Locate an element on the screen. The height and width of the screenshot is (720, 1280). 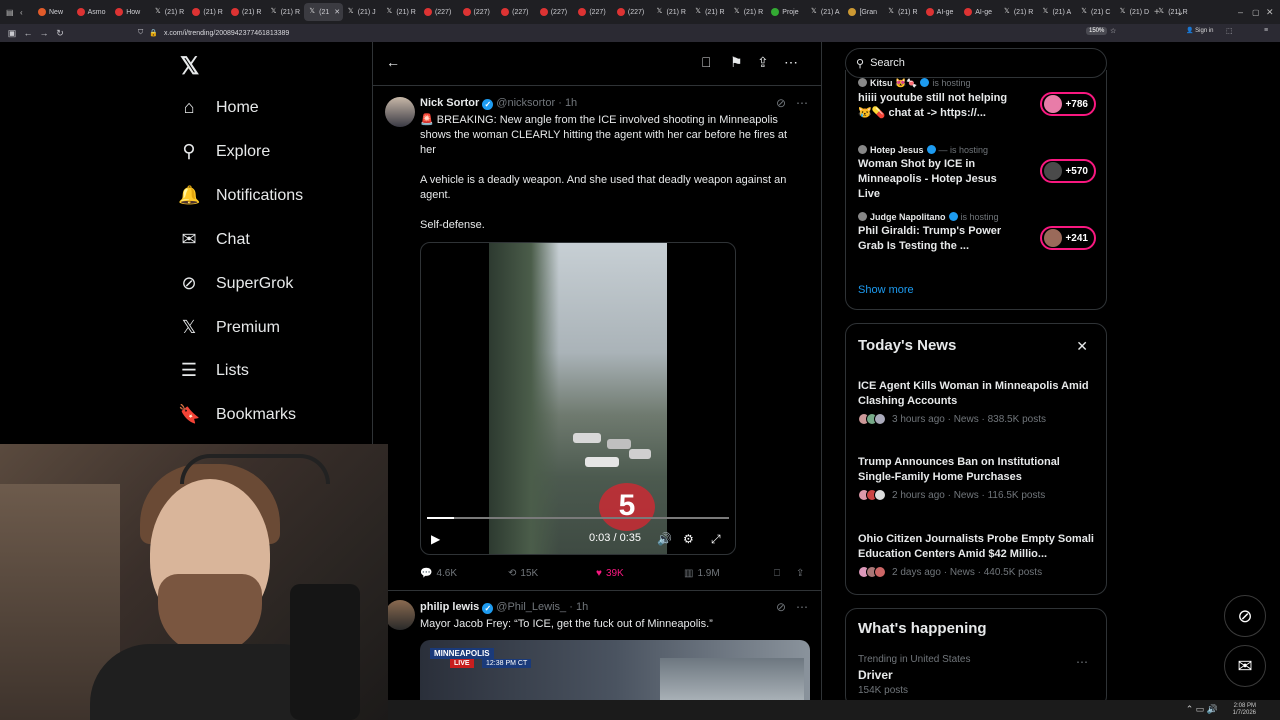
new-tab-button: + is located at coordinates (1157, 12).